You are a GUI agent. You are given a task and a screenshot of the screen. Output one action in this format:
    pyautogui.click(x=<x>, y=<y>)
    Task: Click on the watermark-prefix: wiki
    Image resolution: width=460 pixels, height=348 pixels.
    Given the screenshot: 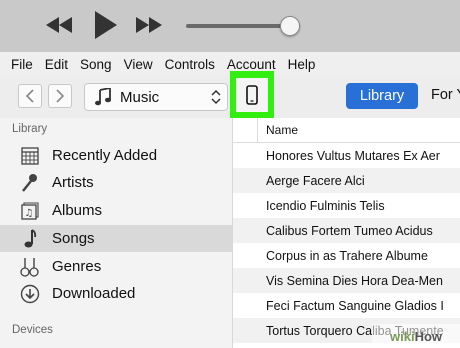 What is the action you would take?
    pyautogui.click(x=402, y=336)
    